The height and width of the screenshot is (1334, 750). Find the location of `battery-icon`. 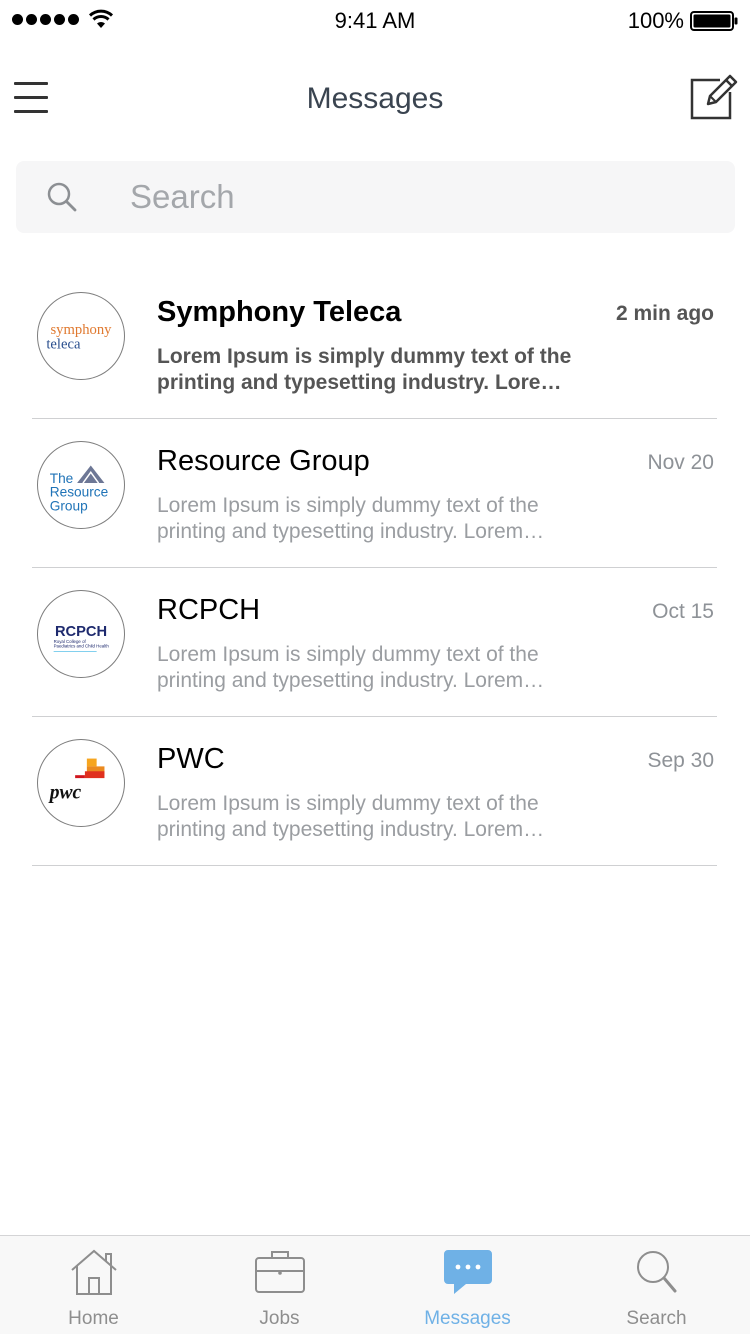

battery-icon is located at coordinates (714, 21).